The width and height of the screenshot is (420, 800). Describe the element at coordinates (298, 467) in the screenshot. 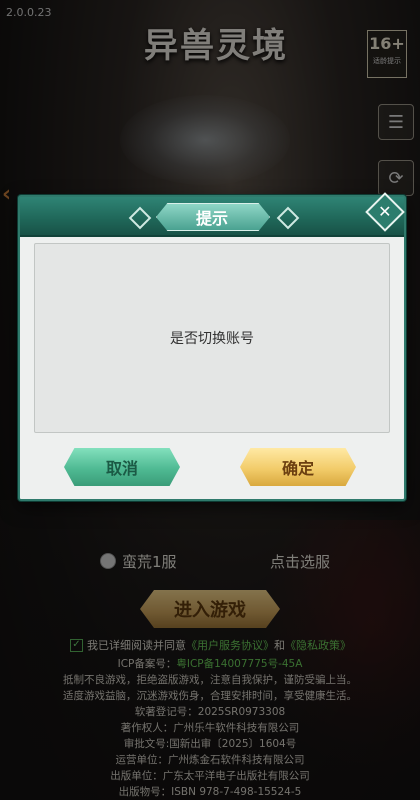

I see `confirm-button: 确定` at that location.